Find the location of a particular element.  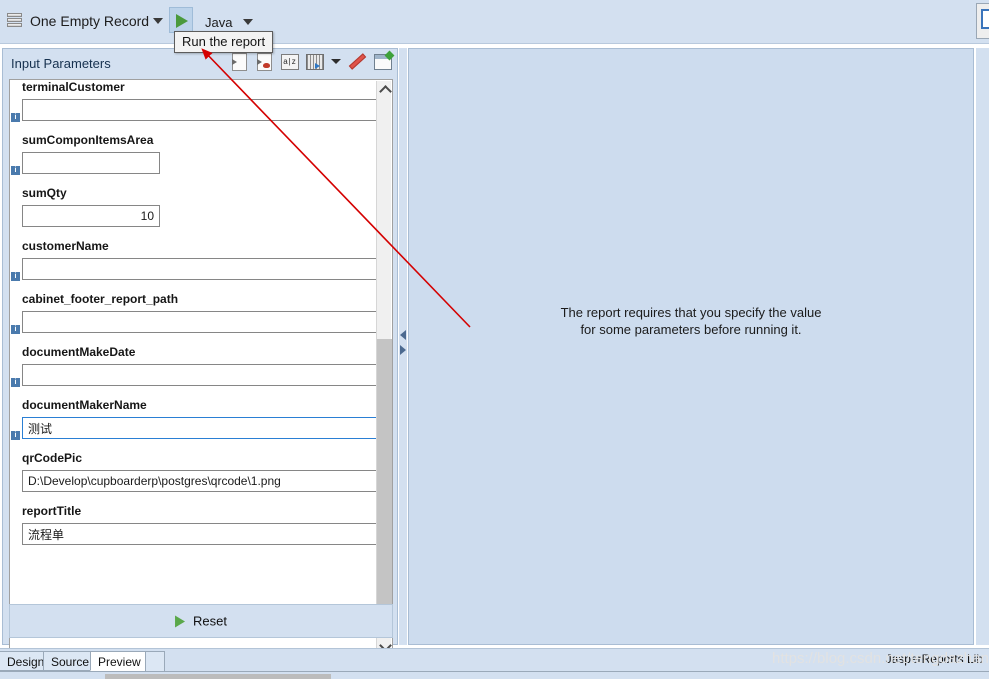

keyboard-input-icon is located at coordinates (315, 61).